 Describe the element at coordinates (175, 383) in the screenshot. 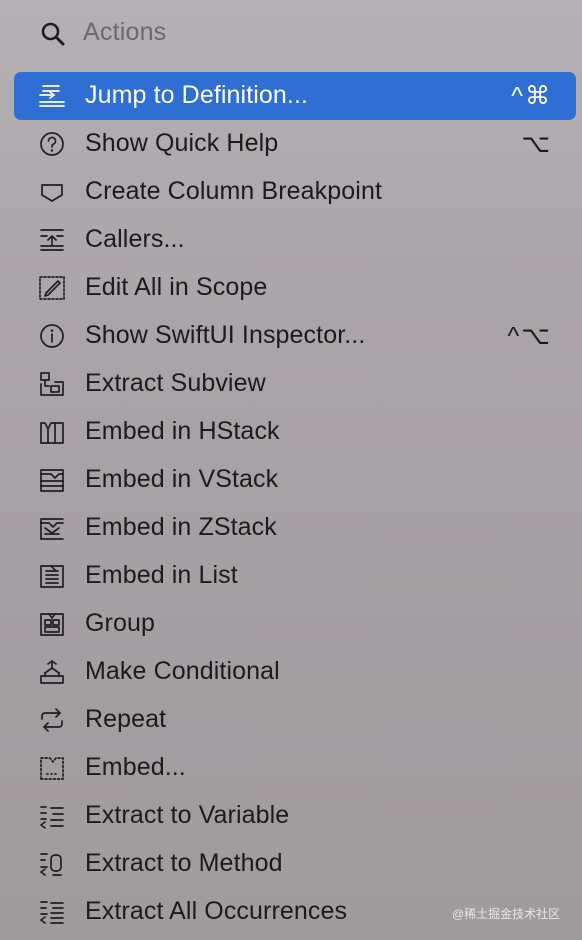

I see `menu-item-label: Extract Subview` at that location.